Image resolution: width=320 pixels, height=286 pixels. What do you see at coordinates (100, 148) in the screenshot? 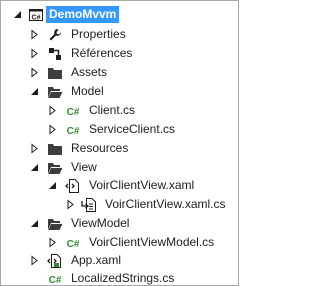
I see `tree-node-label: Resources` at bounding box center [100, 148].